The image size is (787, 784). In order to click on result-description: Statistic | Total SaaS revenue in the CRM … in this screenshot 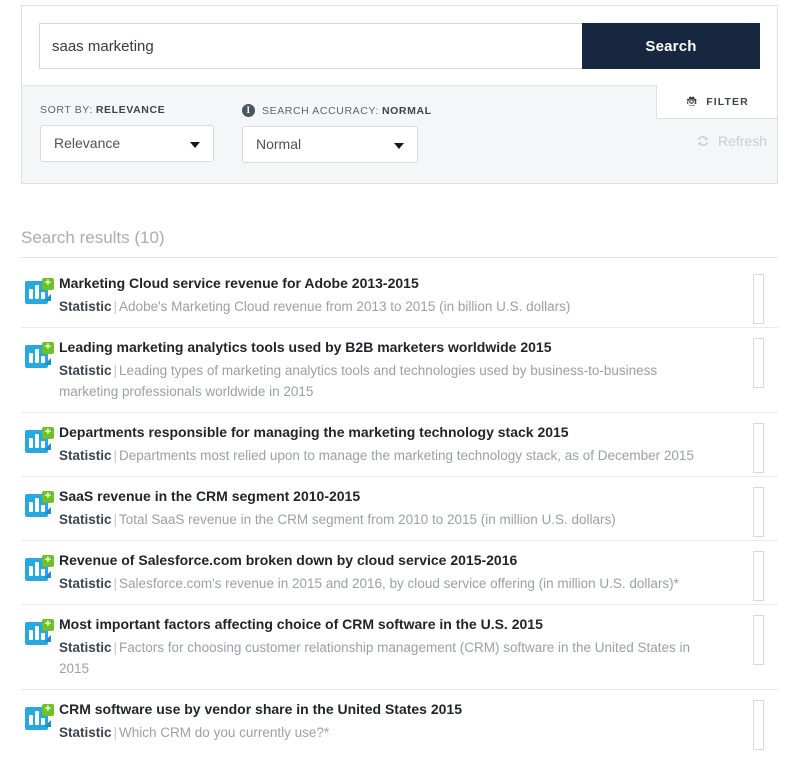, I will do `click(388, 519)`.